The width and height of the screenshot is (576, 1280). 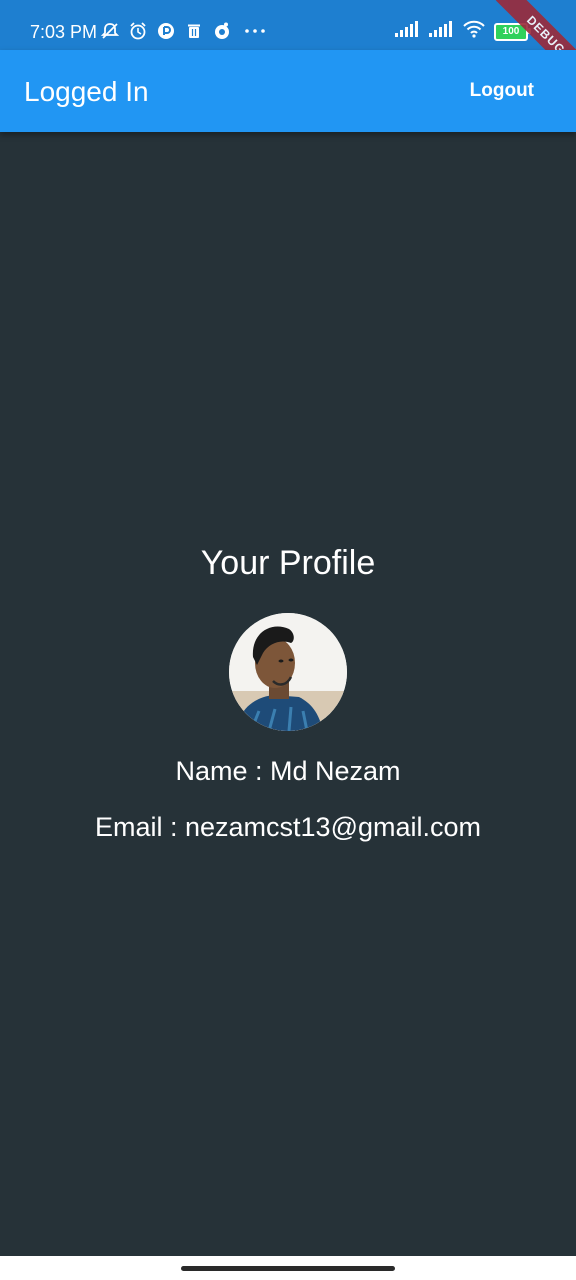 What do you see at coordinates (255, 31) in the screenshot?
I see `more-dots-icon` at bounding box center [255, 31].